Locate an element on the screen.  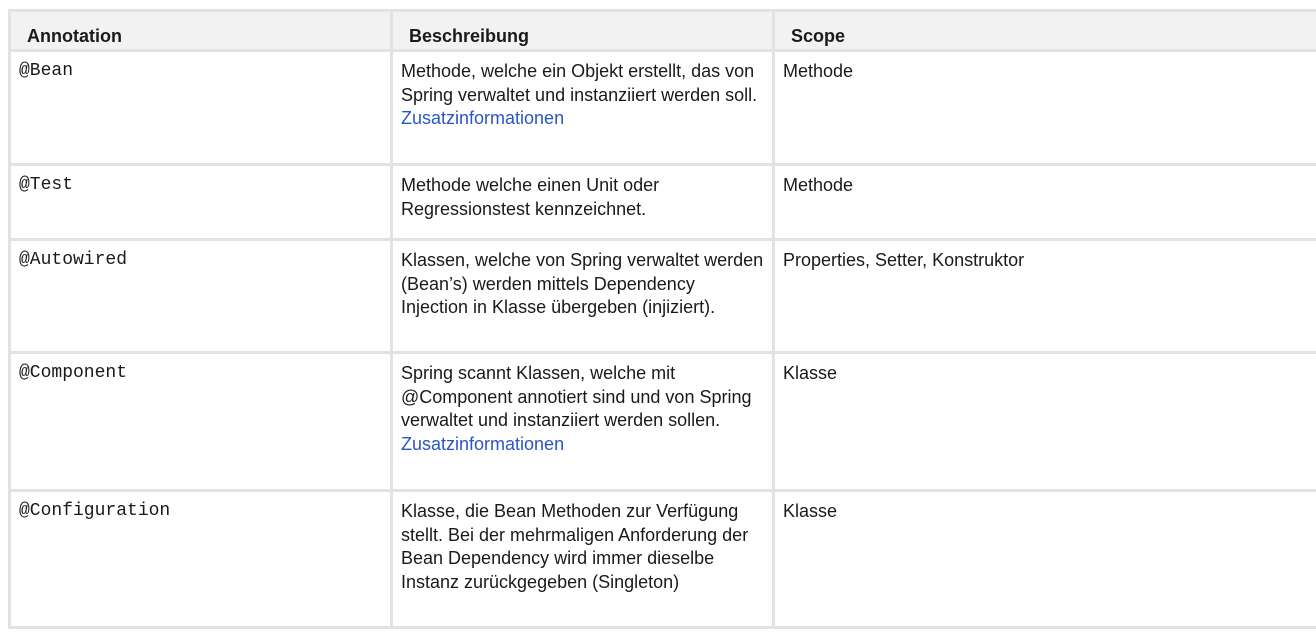
header-scope: Scope is located at coordinates (1044, 30).